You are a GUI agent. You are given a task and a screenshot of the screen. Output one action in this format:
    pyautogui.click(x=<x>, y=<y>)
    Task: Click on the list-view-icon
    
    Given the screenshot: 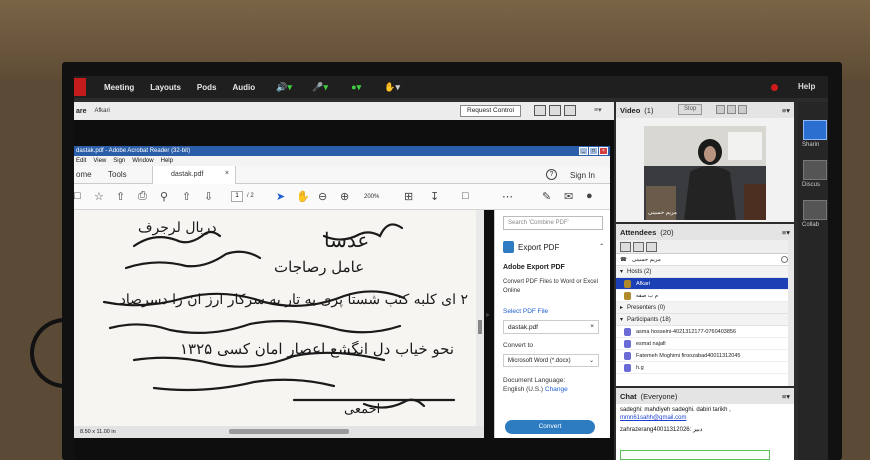 What is the action you would take?
    pyautogui.click(x=625, y=247)
    